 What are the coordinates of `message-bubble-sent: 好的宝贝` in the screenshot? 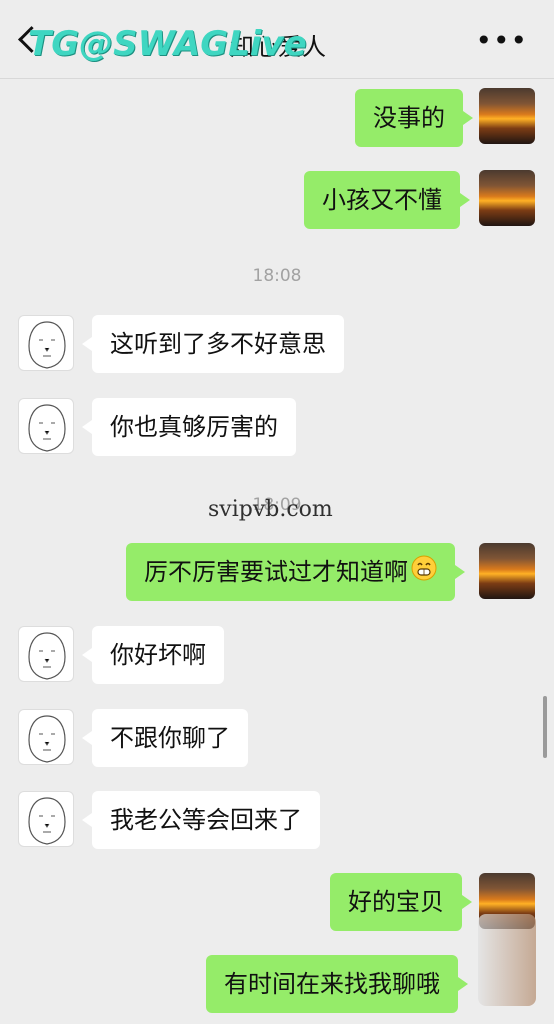 It's located at (401, 902).